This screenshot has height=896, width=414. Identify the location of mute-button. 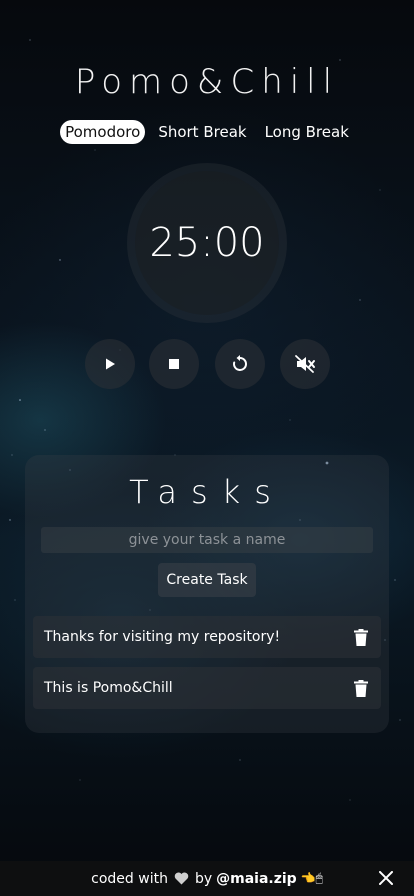
(305, 364).